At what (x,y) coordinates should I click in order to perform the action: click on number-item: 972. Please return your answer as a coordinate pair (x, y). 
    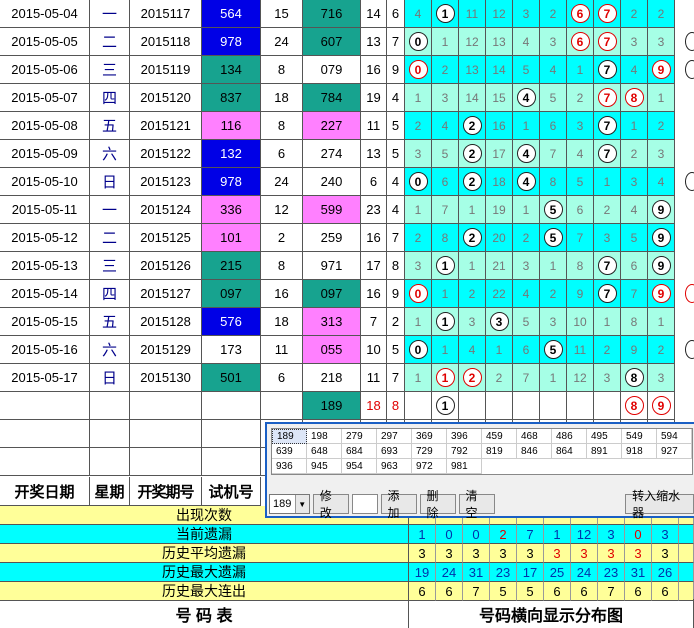
    Looking at the image, I should click on (429, 466).